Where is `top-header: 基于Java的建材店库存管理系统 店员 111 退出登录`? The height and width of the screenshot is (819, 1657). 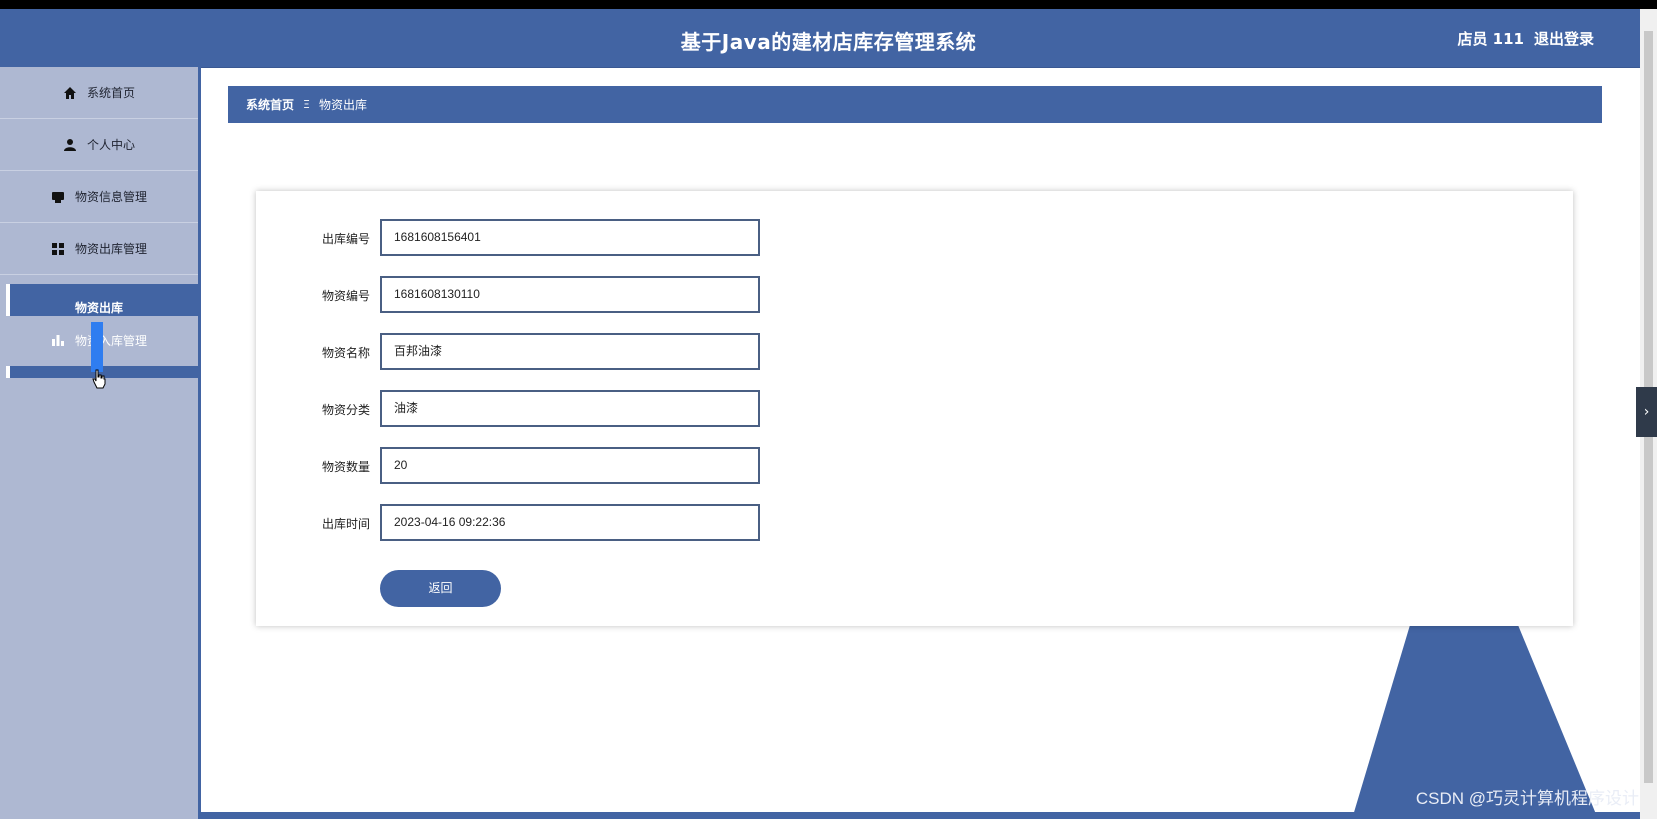 top-header: 基于Java的建材店库存管理系统 店员 111 退出登录 is located at coordinates (820, 38).